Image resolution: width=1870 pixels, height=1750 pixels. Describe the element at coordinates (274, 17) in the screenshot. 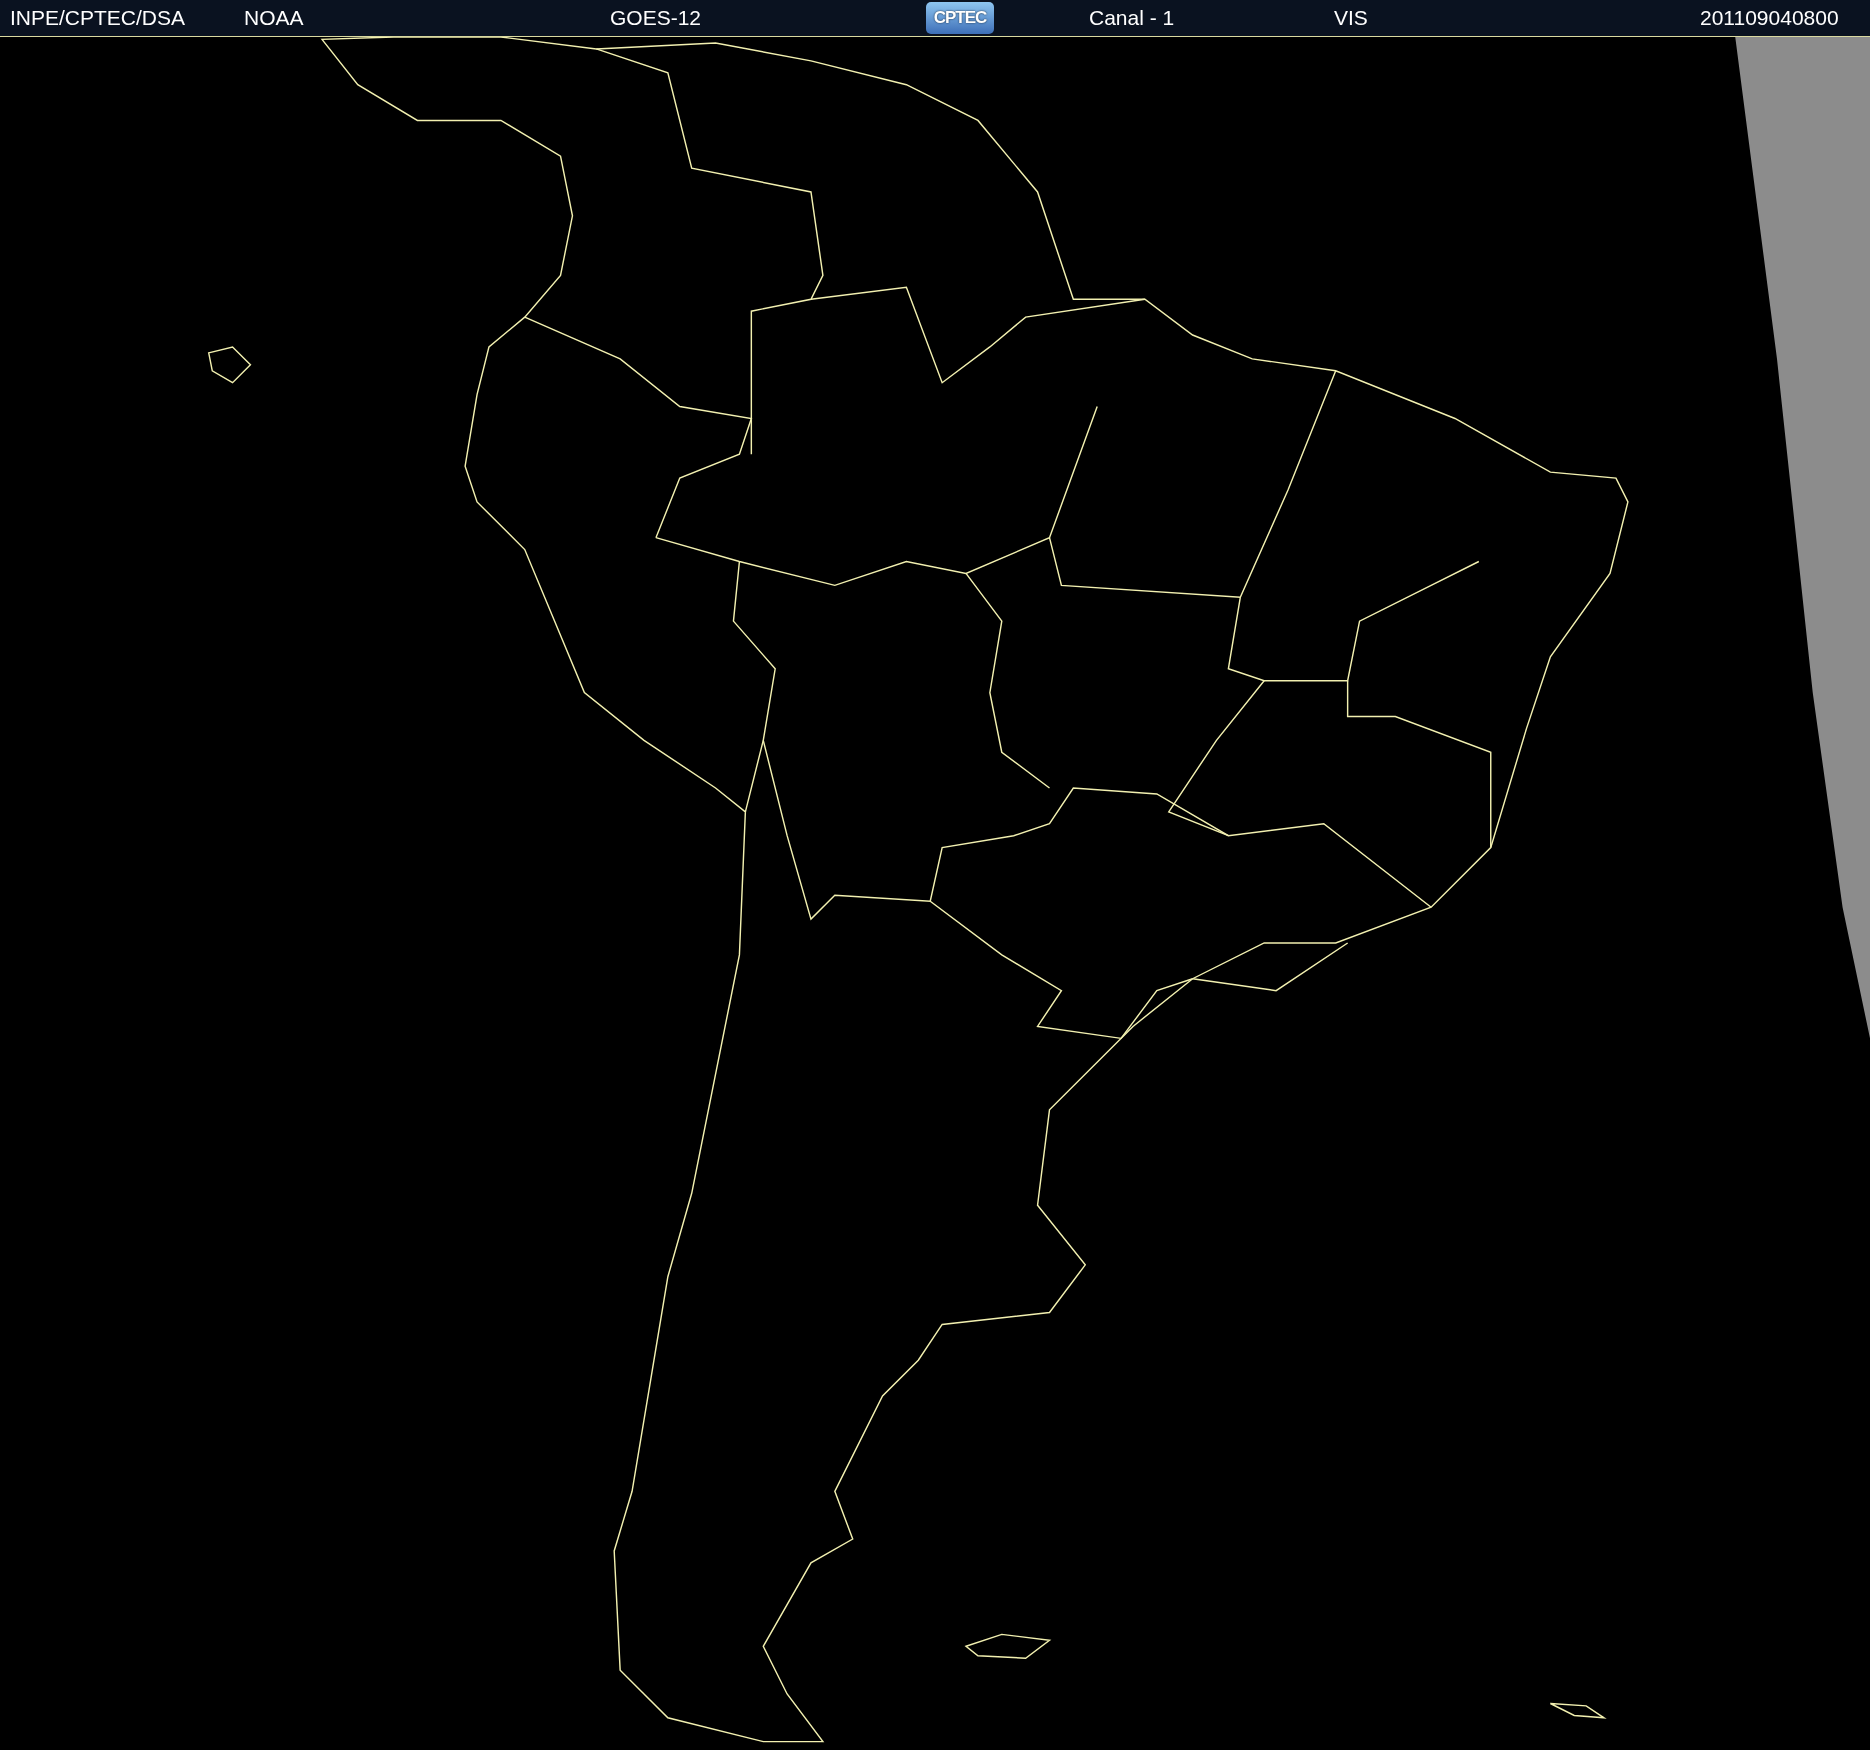

I see `source-label: NOAA` at that location.